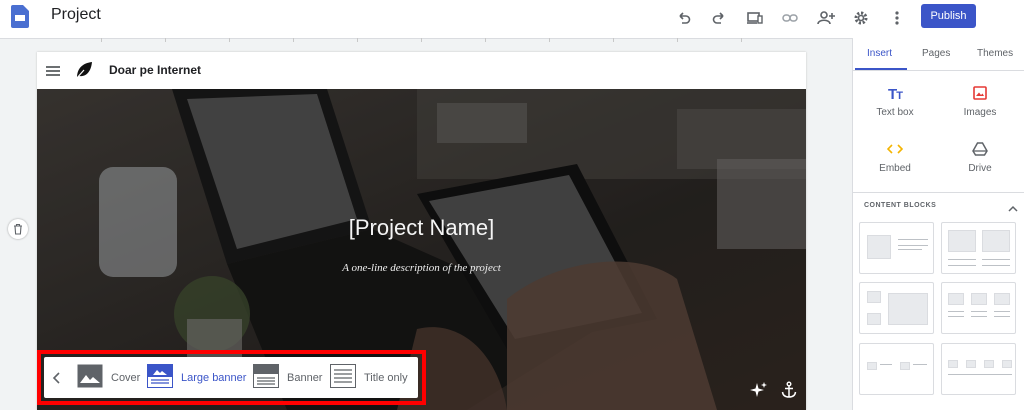  I want to click on text-box-icon: TT, so click(895, 94).